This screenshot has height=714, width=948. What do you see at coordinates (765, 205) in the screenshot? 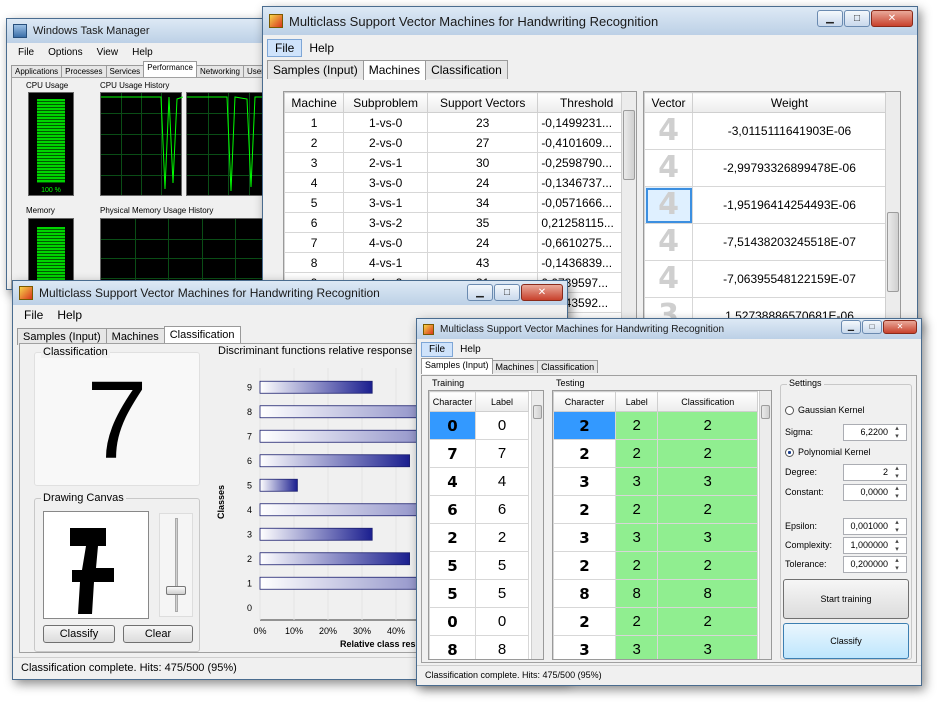
I see `table-row: 4 -1,95196414254493E-06` at bounding box center [765, 205].